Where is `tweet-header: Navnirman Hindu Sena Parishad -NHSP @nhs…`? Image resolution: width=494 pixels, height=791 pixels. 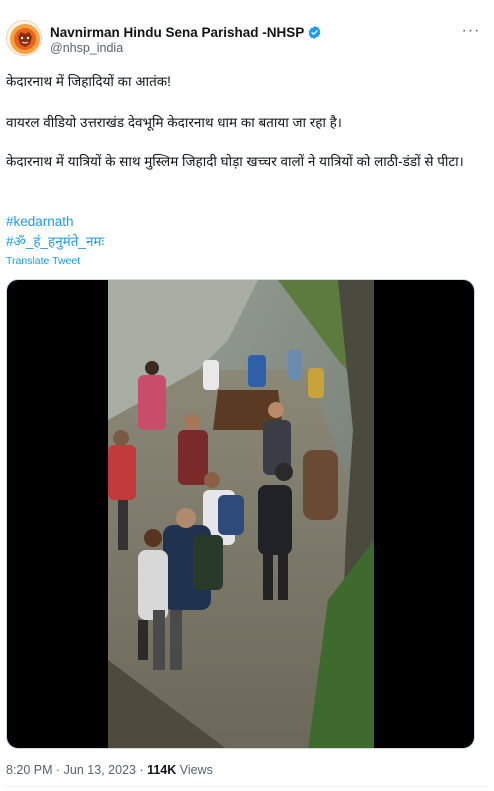 tweet-header: Navnirman Hindu Sena Parishad -NHSP @nhs… is located at coordinates (247, 40).